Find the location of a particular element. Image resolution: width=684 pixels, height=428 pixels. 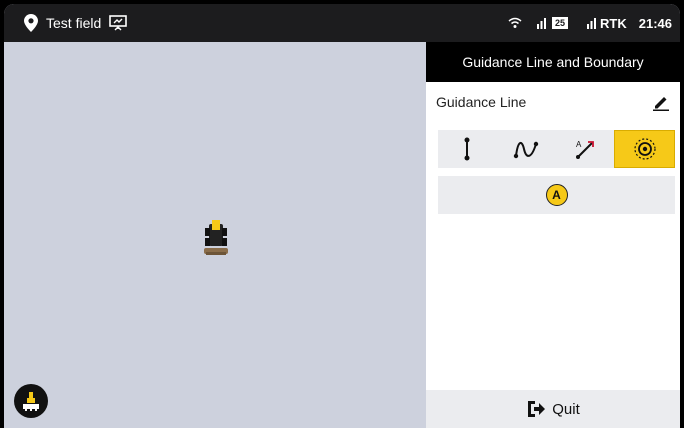

battery-level: 25 is located at coordinates (560, 23).